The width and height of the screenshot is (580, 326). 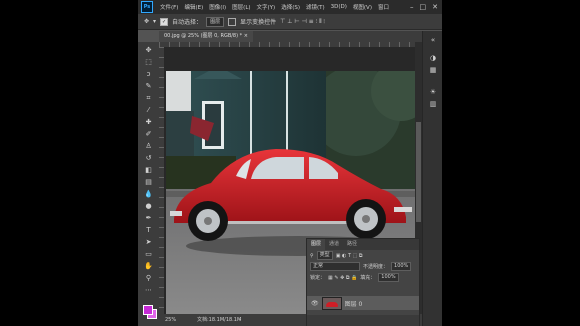 I want to click on close-button: ✕, so click(x=435, y=7).